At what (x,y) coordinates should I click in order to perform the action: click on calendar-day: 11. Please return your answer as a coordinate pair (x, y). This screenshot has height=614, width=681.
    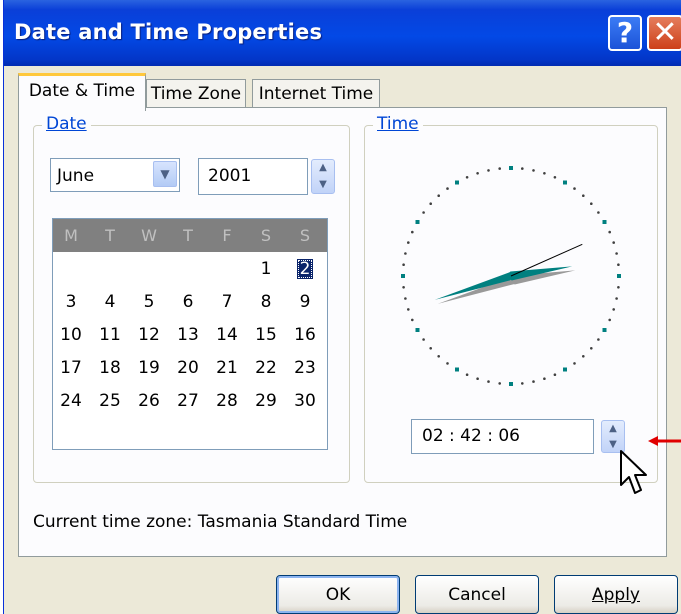
    Looking at the image, I should click on (110, 335).